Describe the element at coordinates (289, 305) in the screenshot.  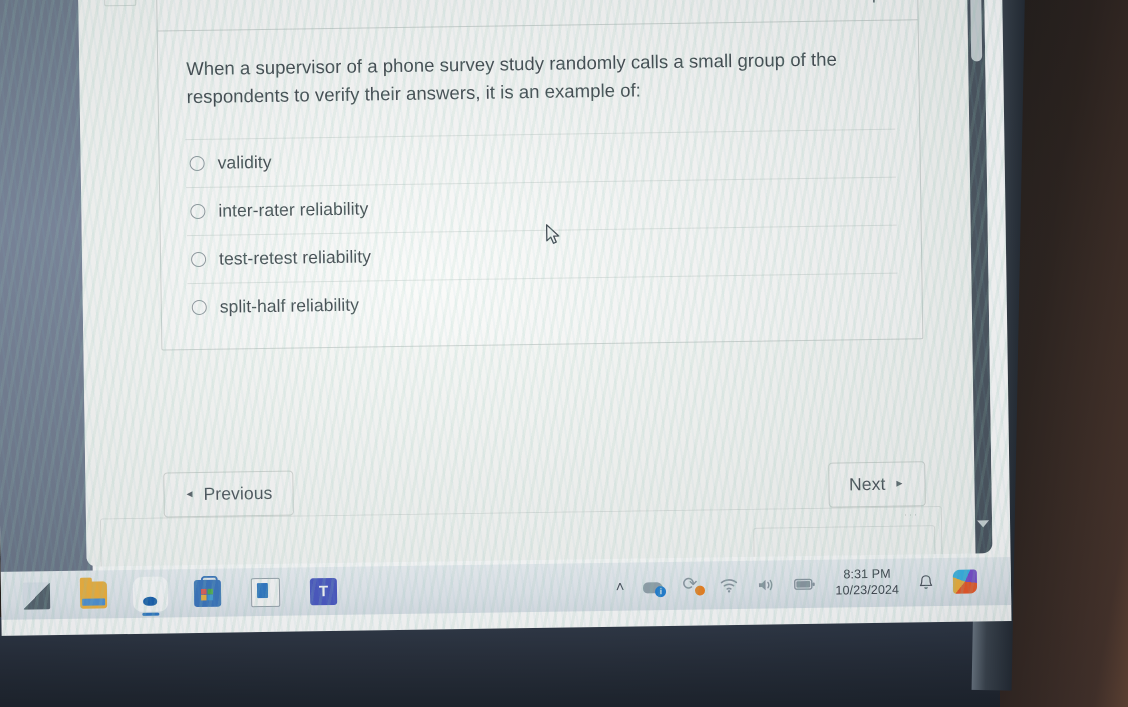
I see `answer-option-label: split-half reliability` at that location.